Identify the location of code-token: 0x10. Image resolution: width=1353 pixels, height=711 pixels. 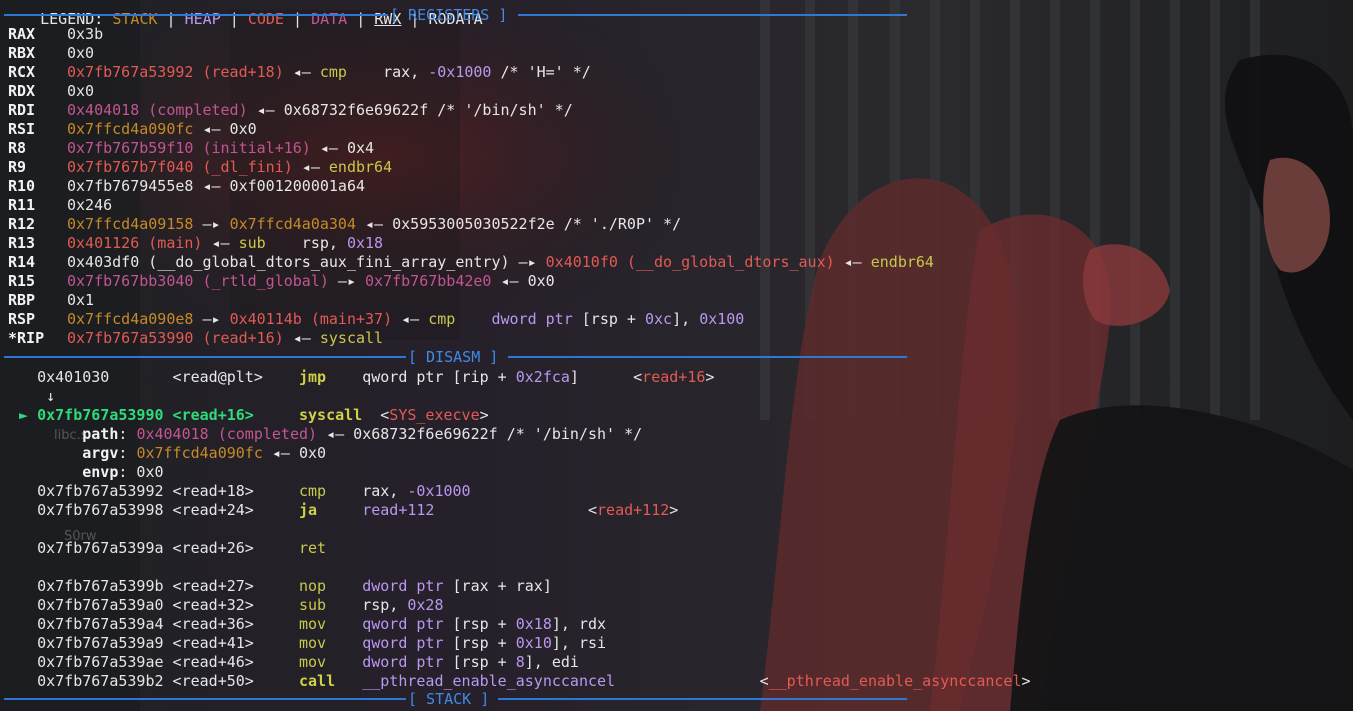
(533, 643).